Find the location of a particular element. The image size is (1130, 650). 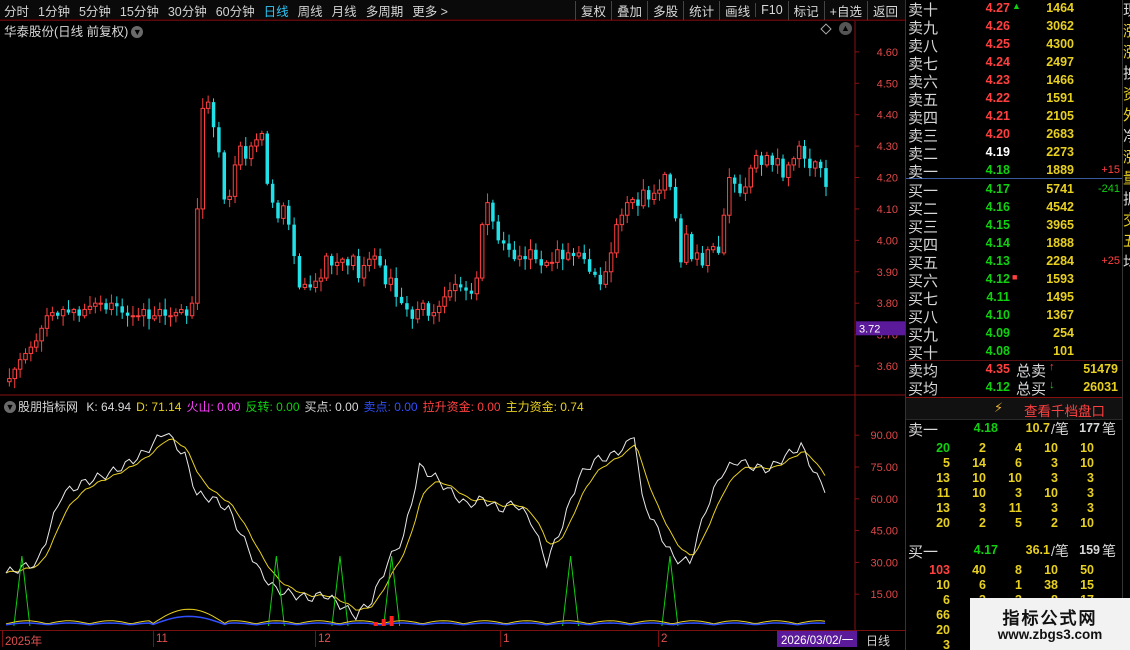

bid-row: 买九 4.09 254 is located at coordinates (1014, 334).